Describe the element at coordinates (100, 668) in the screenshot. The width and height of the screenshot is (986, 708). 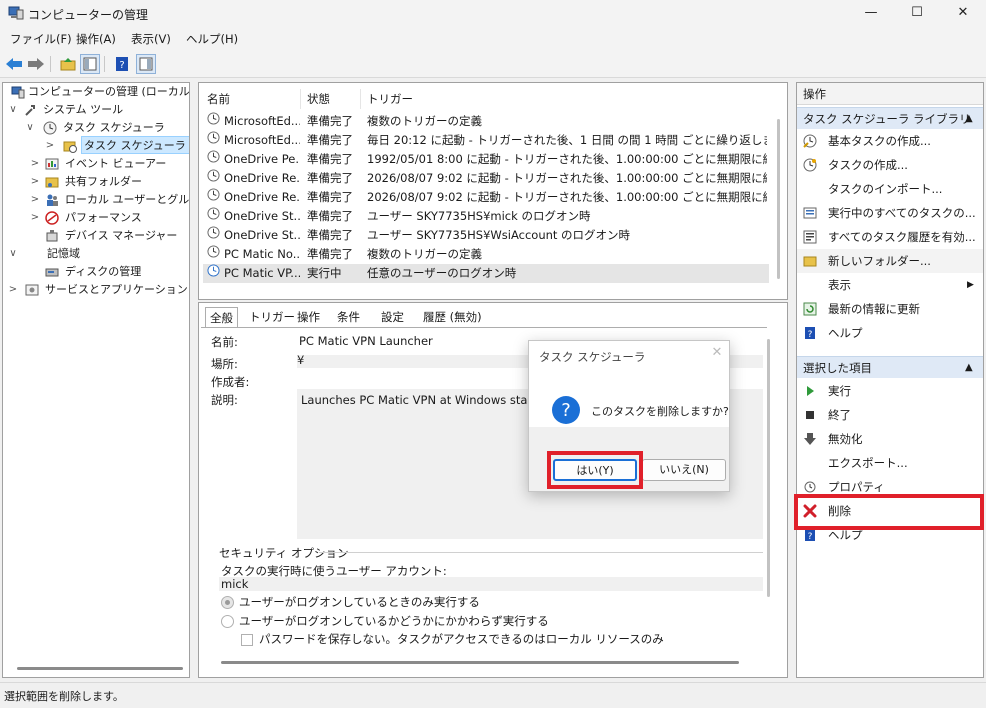
I see `tree-horizontal-scrollbar` at that location.